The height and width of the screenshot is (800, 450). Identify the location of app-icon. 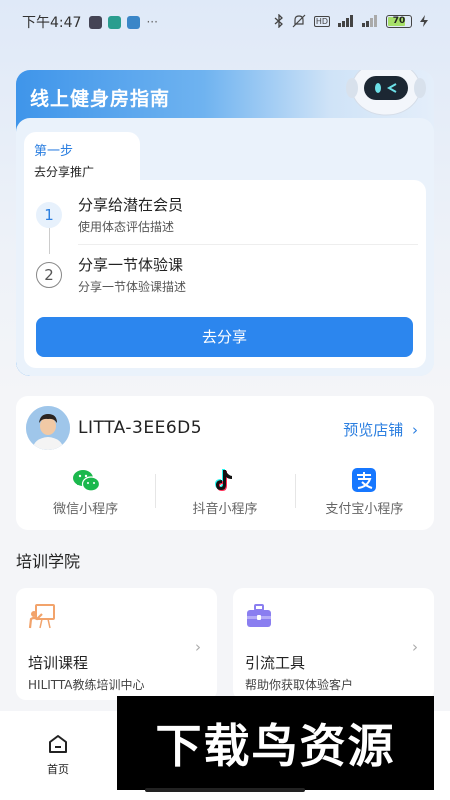
(134, 22).